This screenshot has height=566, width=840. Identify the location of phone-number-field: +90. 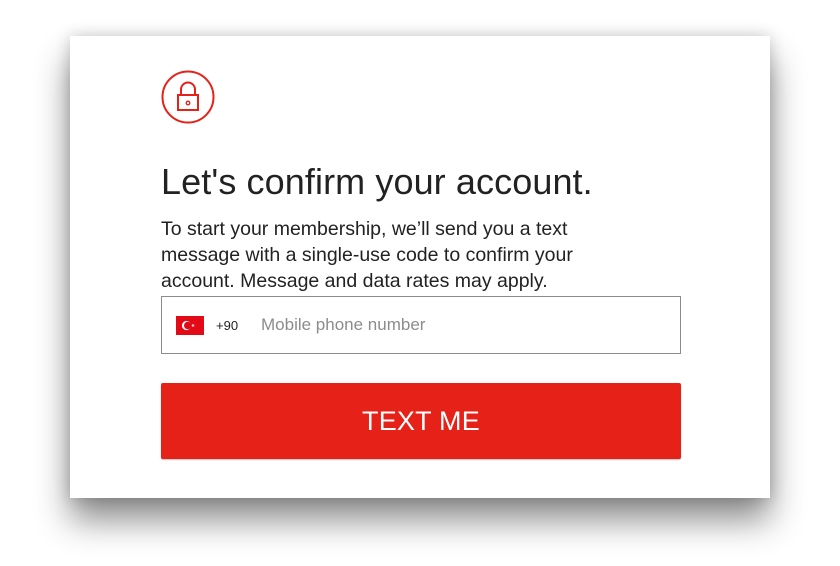
(421, 325).